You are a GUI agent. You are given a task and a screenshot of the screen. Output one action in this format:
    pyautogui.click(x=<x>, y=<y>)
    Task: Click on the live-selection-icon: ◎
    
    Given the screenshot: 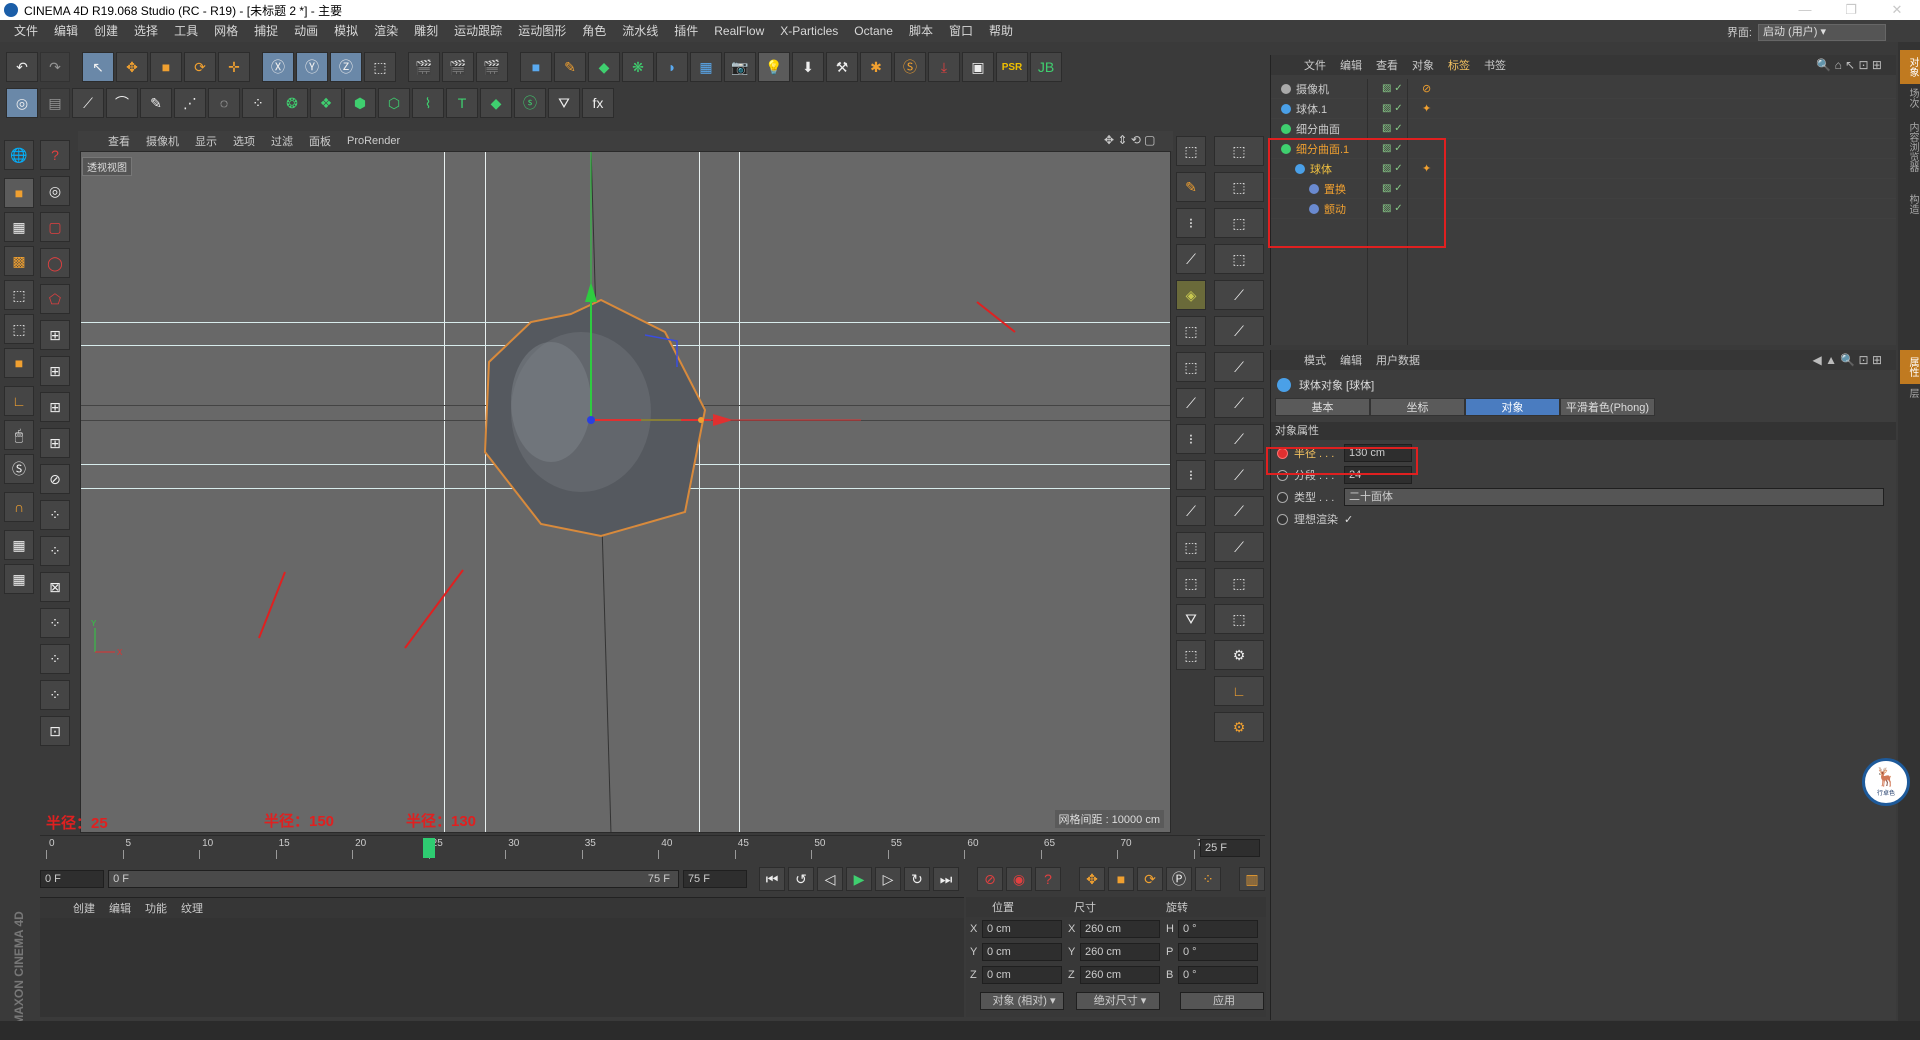 What is the action you would take?
    pyautogui.click(x=55, y=191)
    